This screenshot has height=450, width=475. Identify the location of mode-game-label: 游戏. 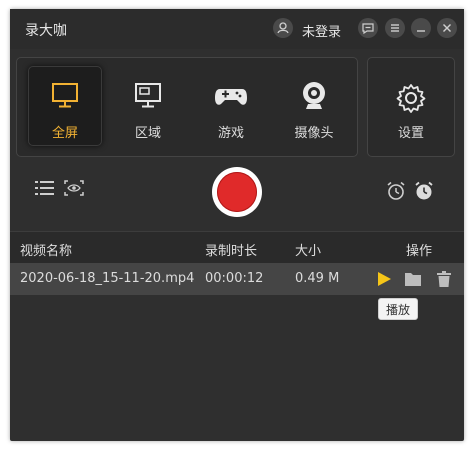
(230, 133).